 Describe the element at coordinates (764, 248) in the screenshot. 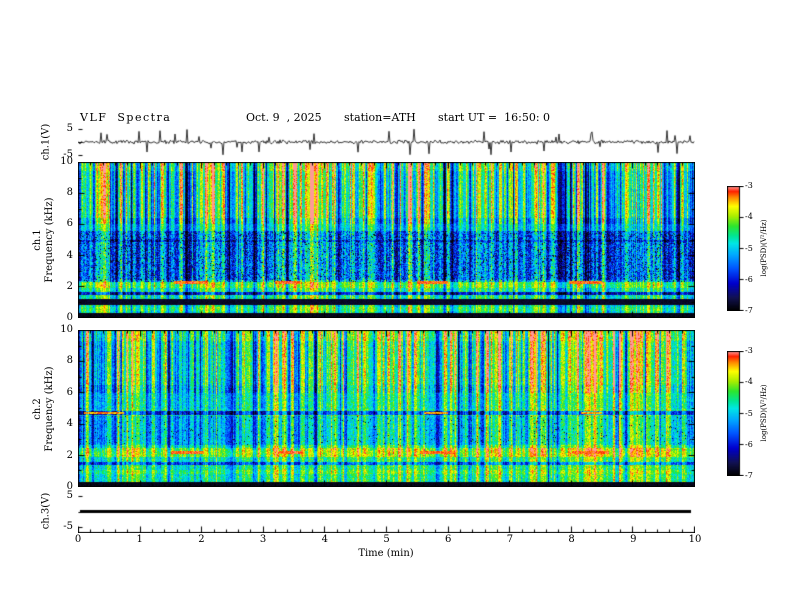

I see `colorbar-ch1-label: log(PSD)(V²/Hz)` at that location.